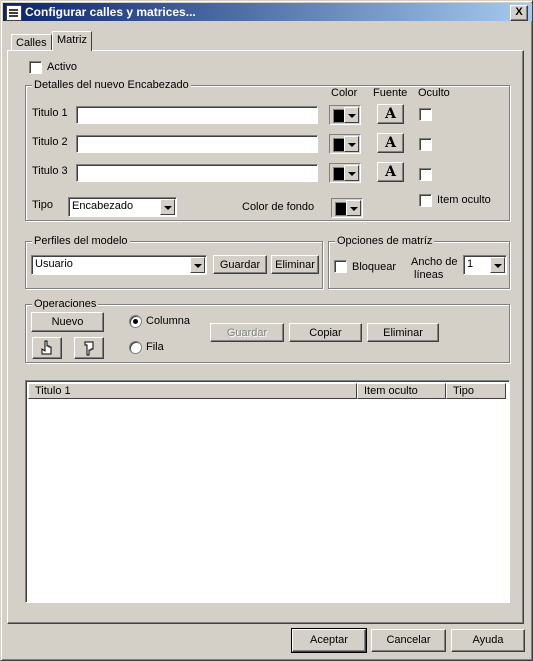 The width and height of the screenshot is (533, 661). I want to click on ancho-label-1: Ancho de, so click(434, 262).